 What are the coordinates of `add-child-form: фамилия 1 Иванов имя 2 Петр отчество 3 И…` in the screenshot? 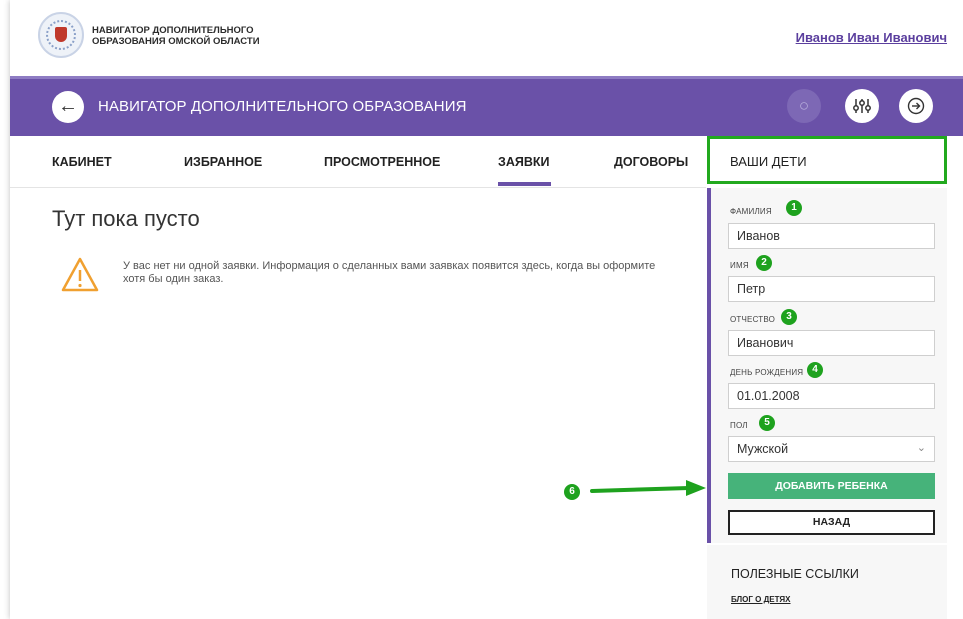 It's located at (827, 365).